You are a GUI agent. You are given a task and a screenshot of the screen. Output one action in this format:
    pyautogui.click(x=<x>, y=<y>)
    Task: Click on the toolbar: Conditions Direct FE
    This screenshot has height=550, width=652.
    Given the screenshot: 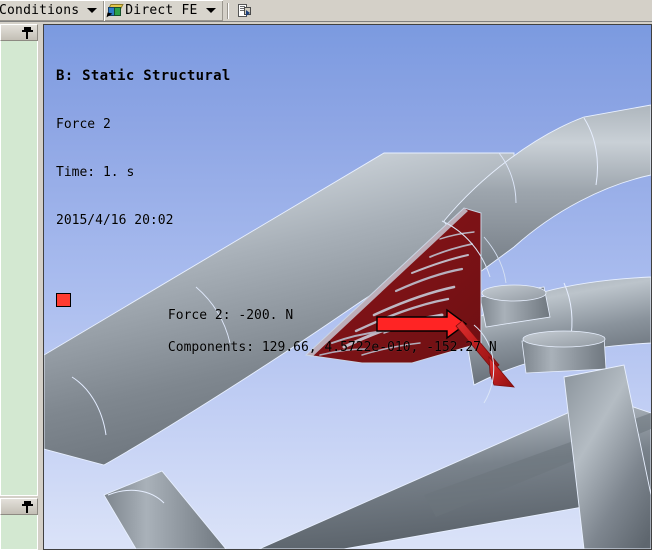 What is the action you would take?
    pyautogui.click(x=326, y=11)
    